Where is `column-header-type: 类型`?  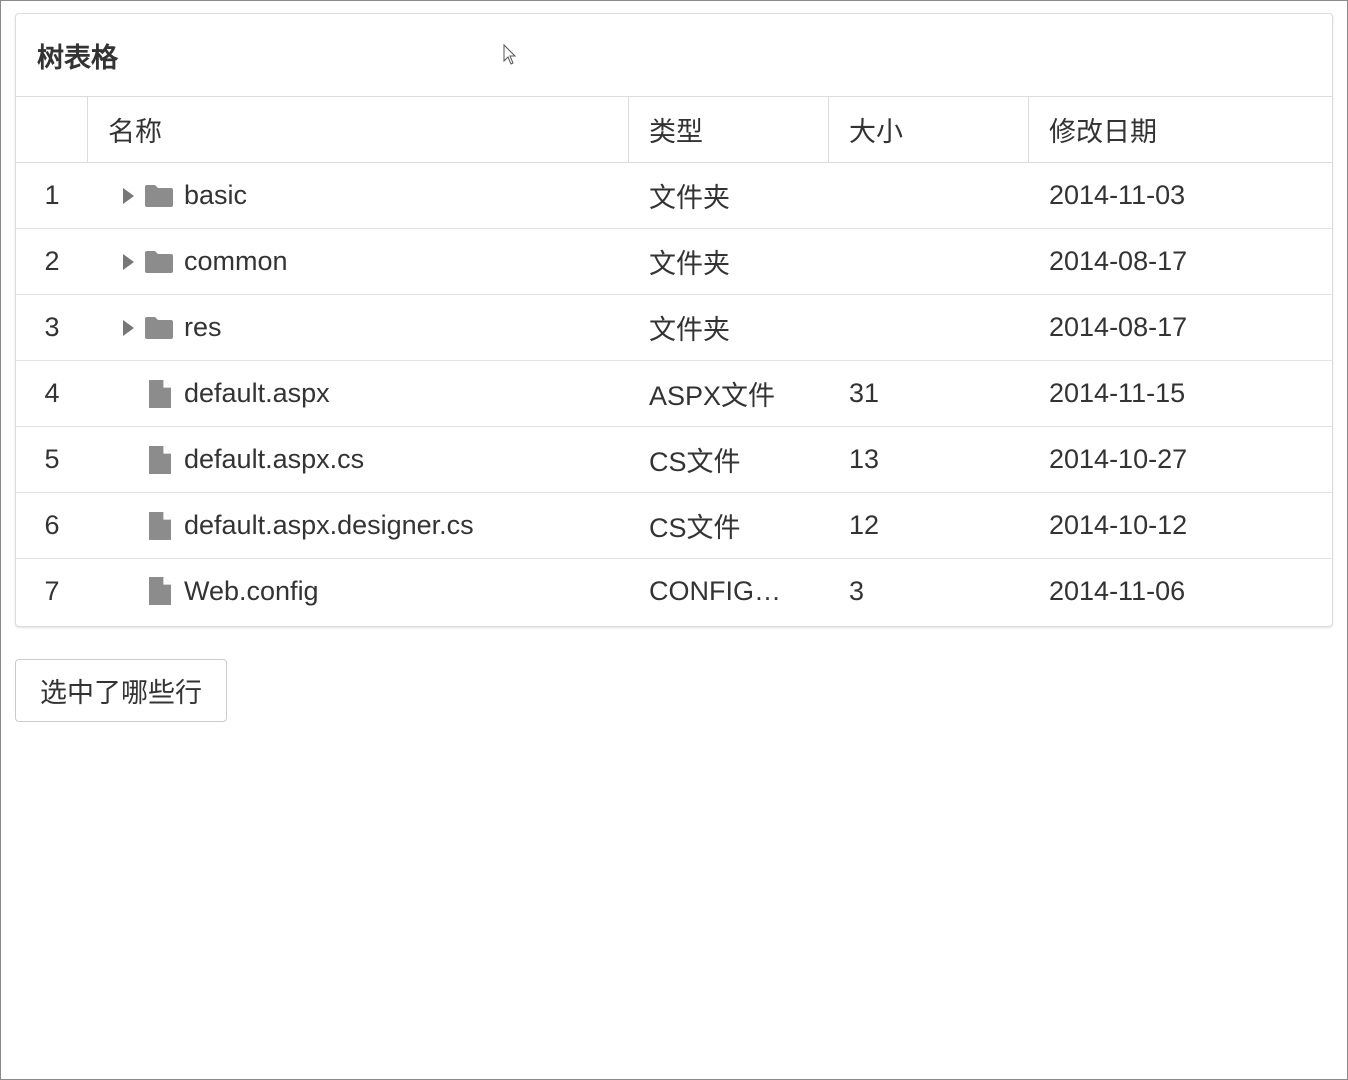 column-header-type: 类型 is located at coordinates (729, 129).